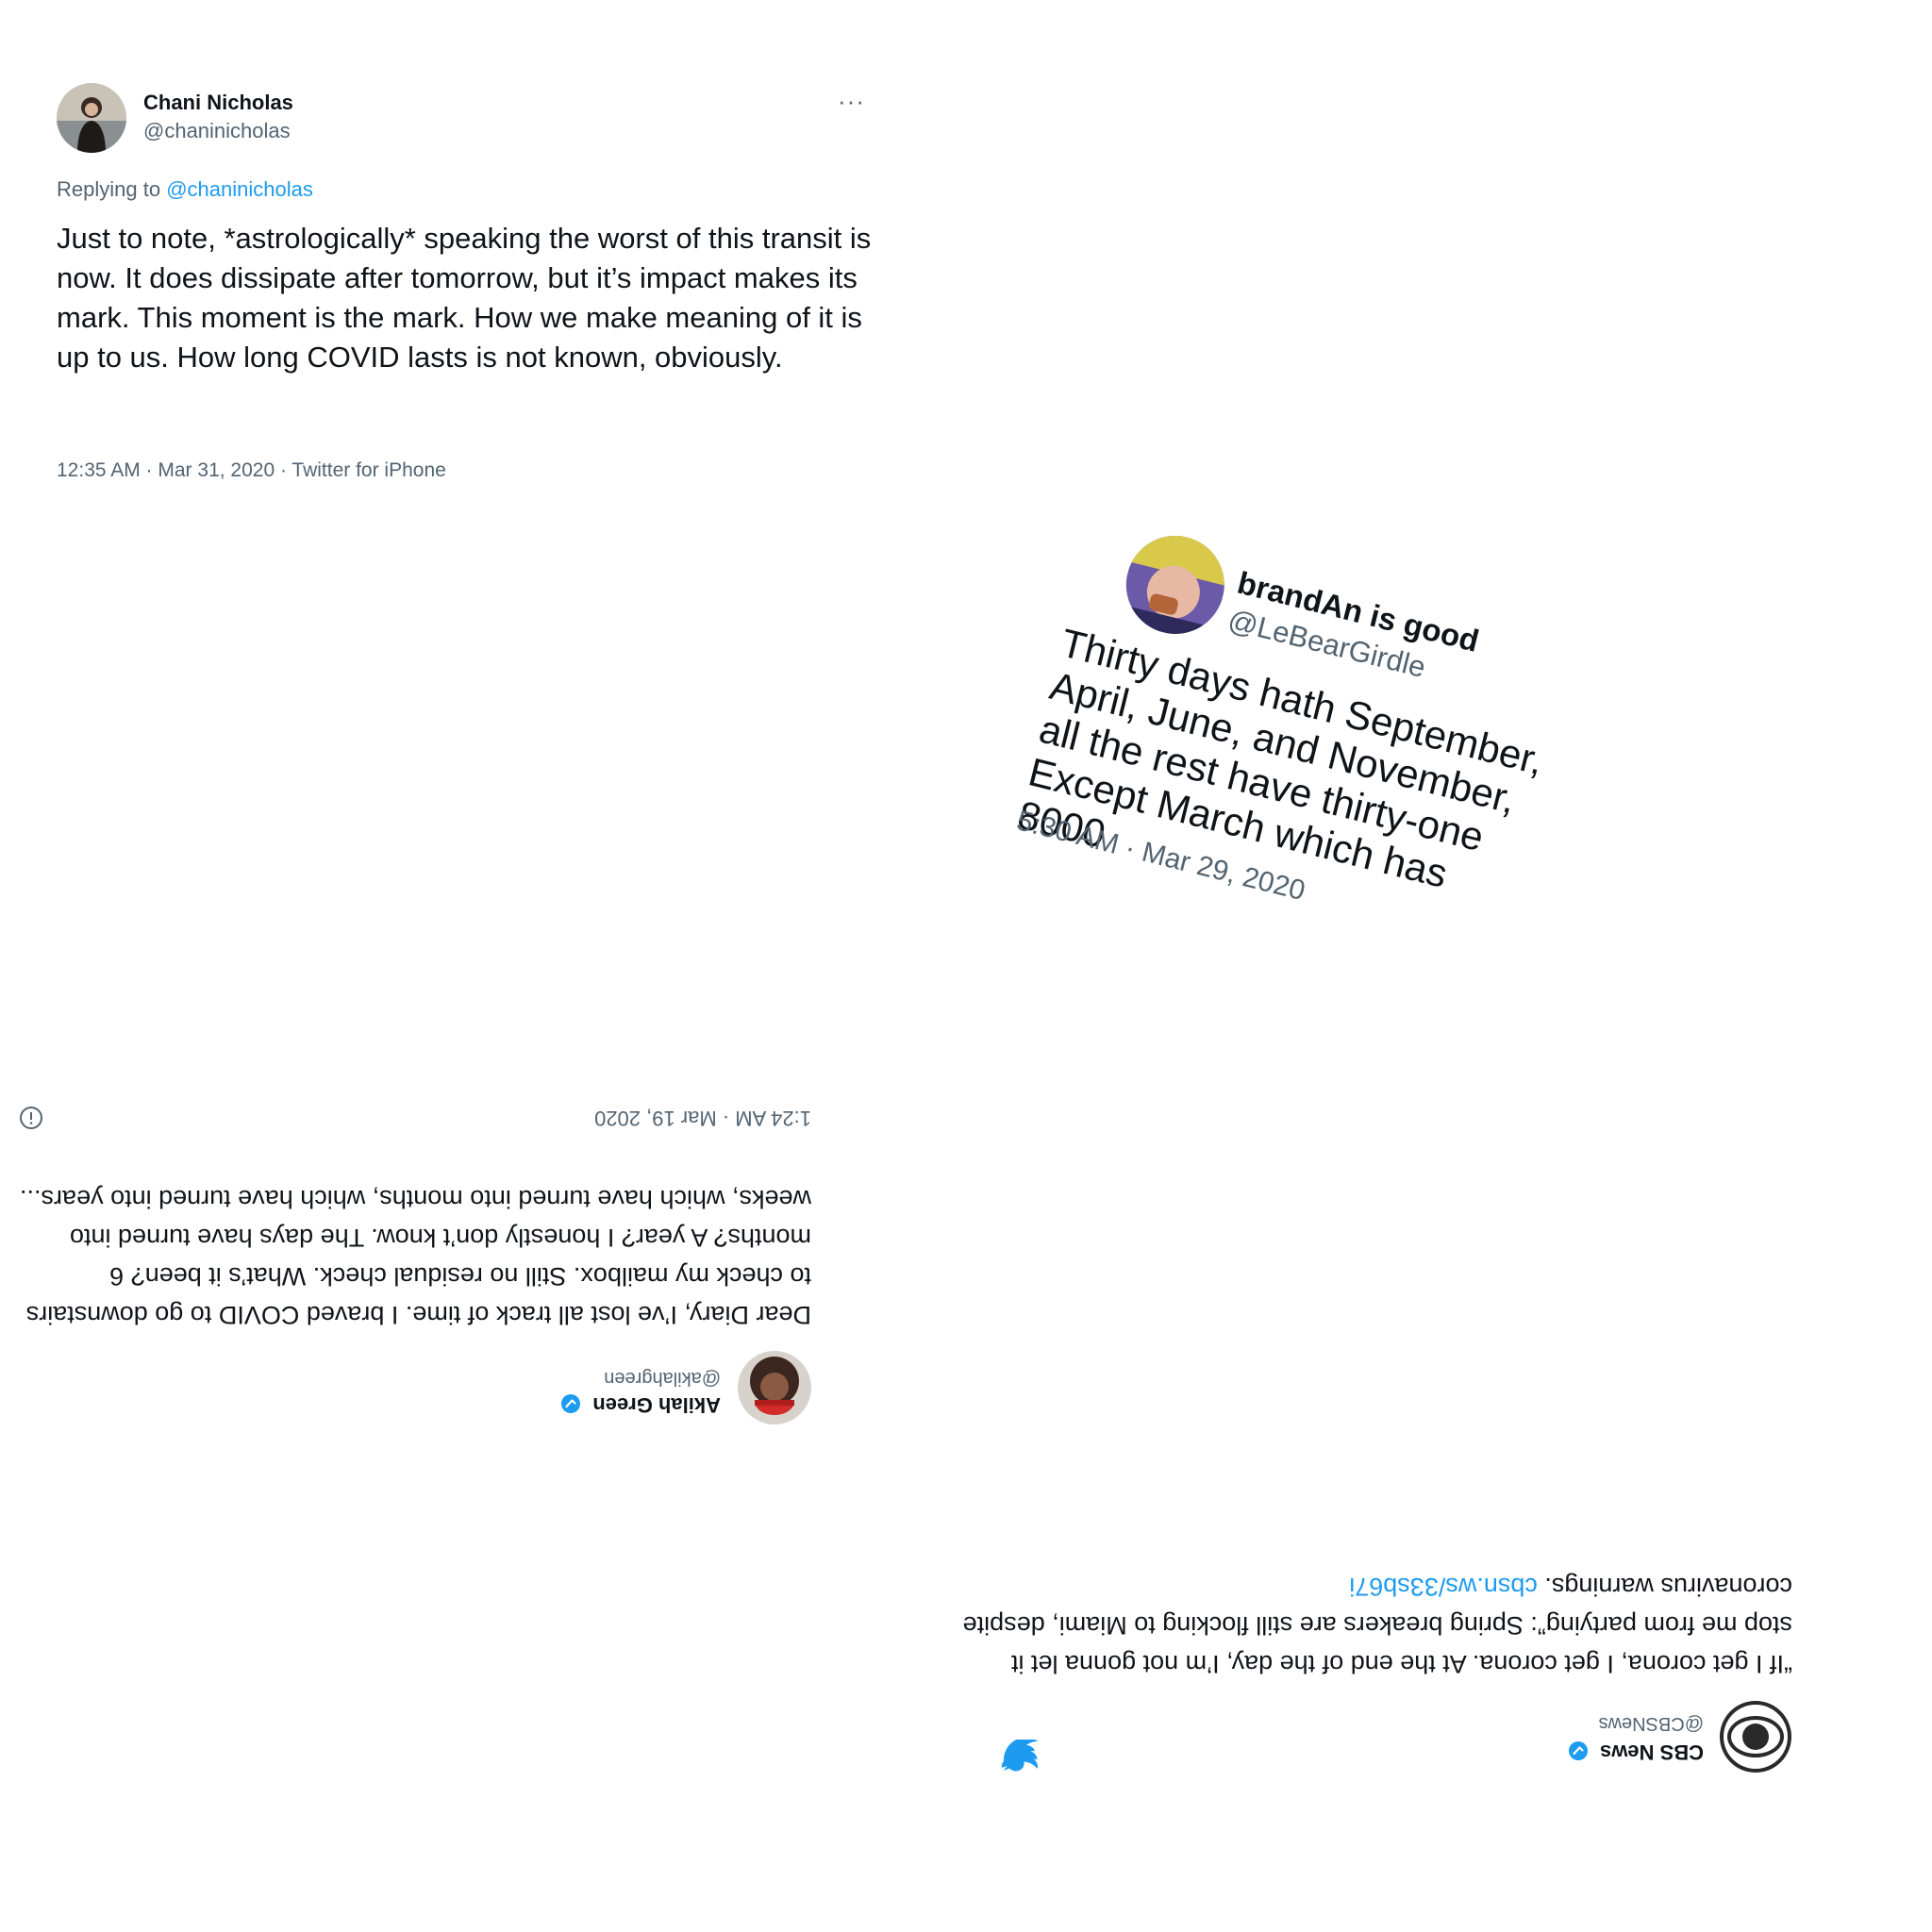 The image size is (1932, 1932). I want to click on reply-handle-link: @chaninicholas, so click(239, 189).